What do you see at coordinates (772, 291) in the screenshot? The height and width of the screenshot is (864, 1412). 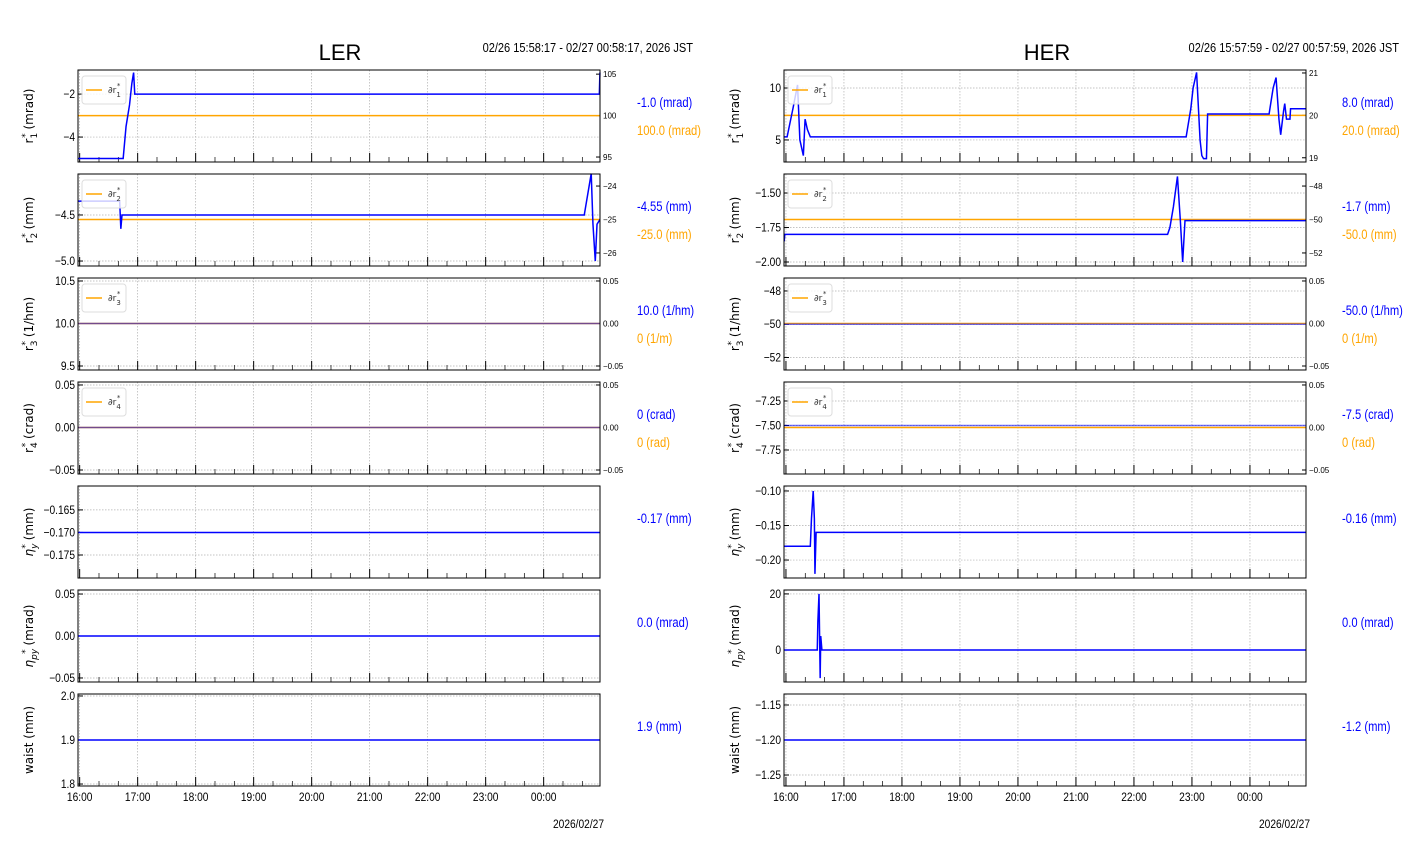 I see `y-tick-label: −48` at bounding box center [772, 291].